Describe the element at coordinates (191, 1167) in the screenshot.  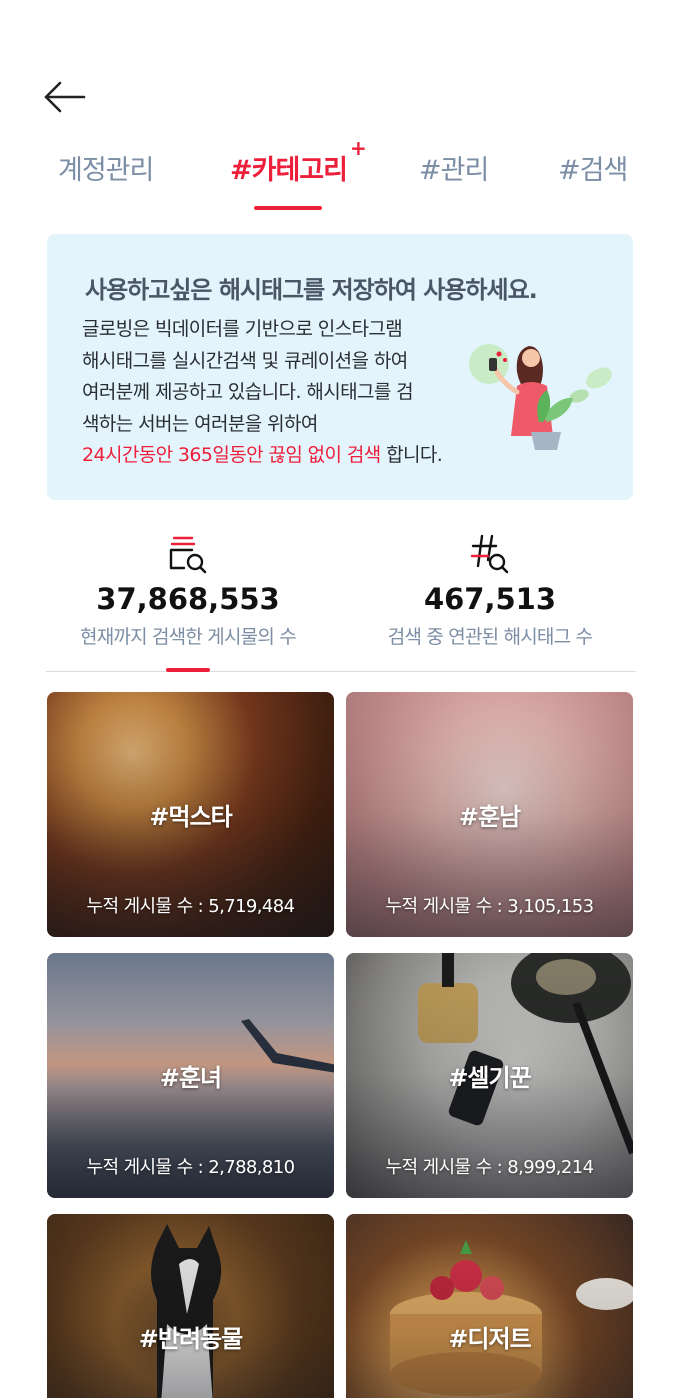
I see `category-count: 누적 게시물 수 : 2,788,810` at that location.